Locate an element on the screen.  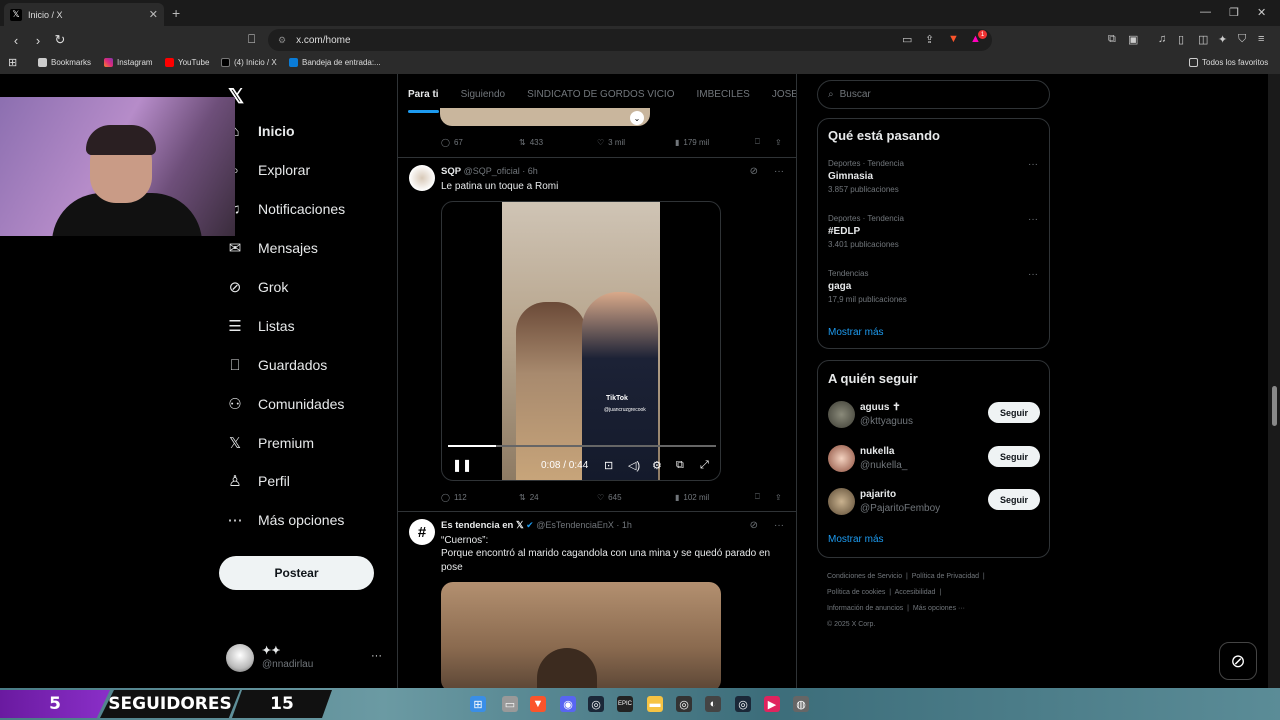
app-icon: ◎ is located at coordinates (684, 704).